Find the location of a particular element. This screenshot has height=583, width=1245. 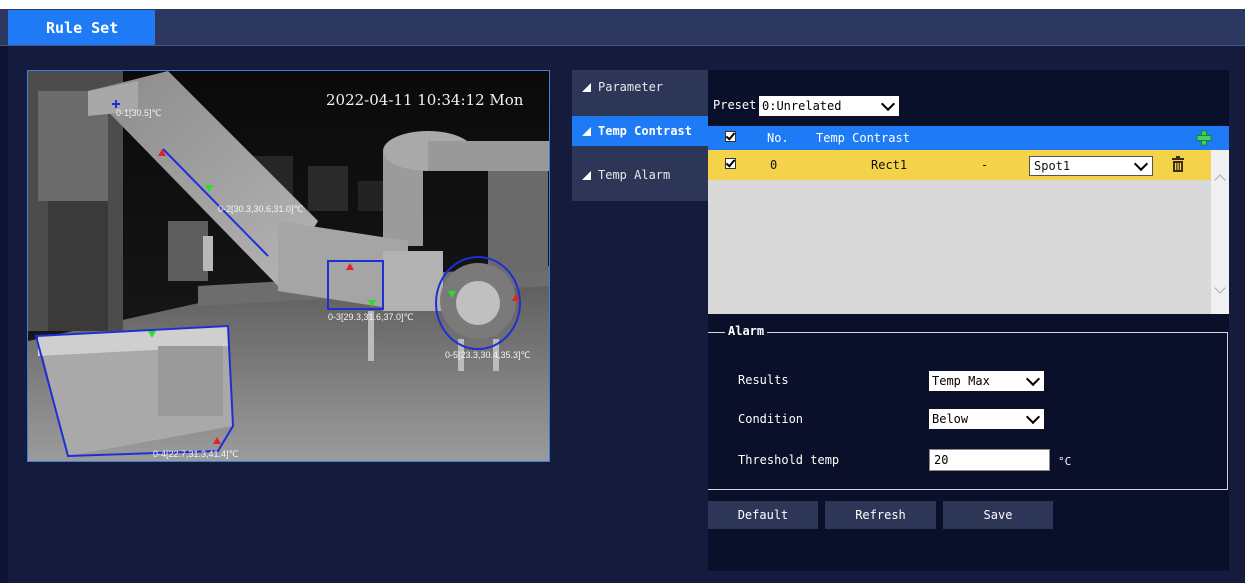

scroll-down-icon is located at coordinates (1220, 288).